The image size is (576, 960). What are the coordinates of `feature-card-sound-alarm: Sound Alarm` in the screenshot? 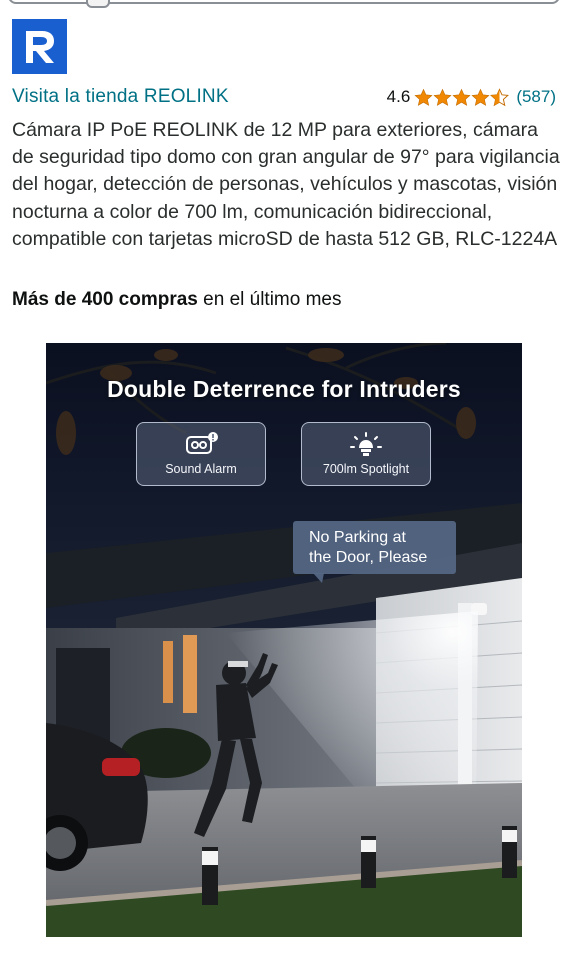 It's located at (201, 454).